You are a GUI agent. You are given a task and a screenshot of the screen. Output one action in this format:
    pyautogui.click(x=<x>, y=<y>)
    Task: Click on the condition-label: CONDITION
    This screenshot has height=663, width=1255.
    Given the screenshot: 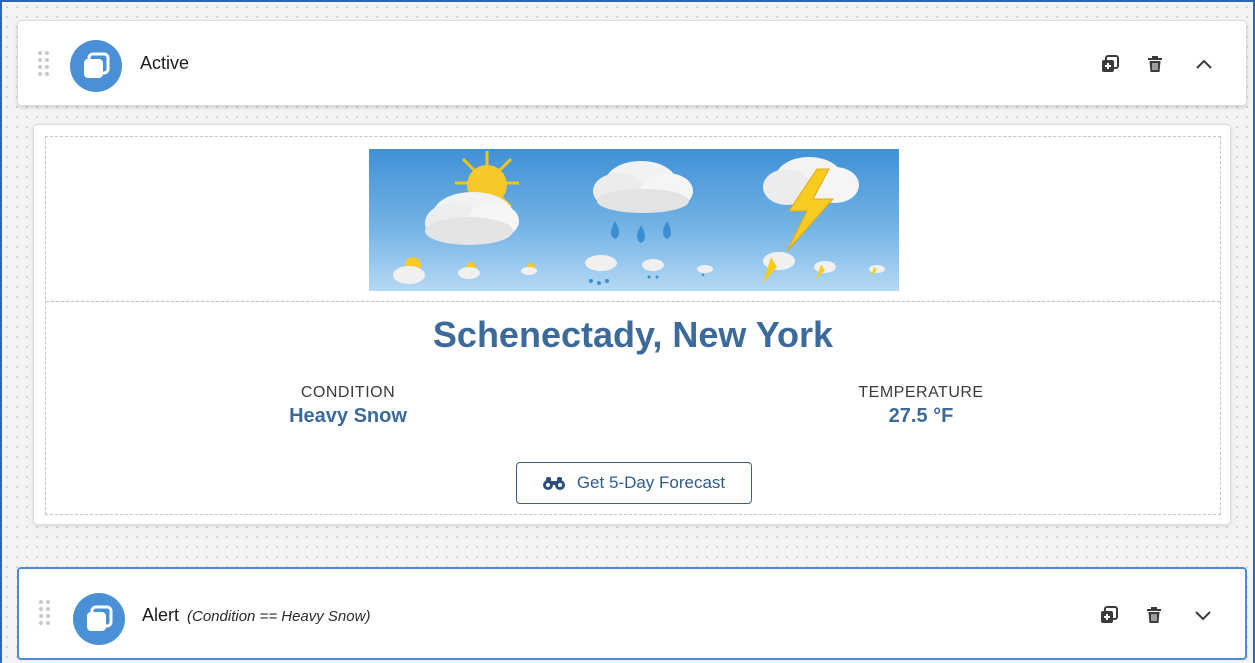 What is the action you would take?
    pyautogui.click(x=348, y=392)
    